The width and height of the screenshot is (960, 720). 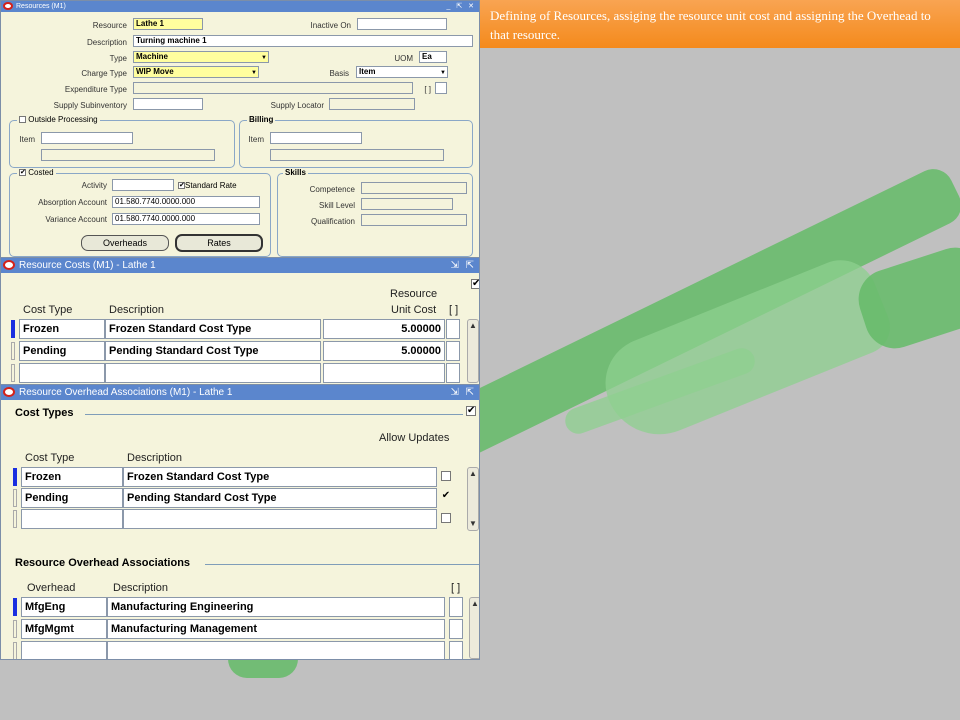 What do you see at coordinates (316, 138) in the screenshot?
I see `billing-item-field` at bounding box center [316, 138].